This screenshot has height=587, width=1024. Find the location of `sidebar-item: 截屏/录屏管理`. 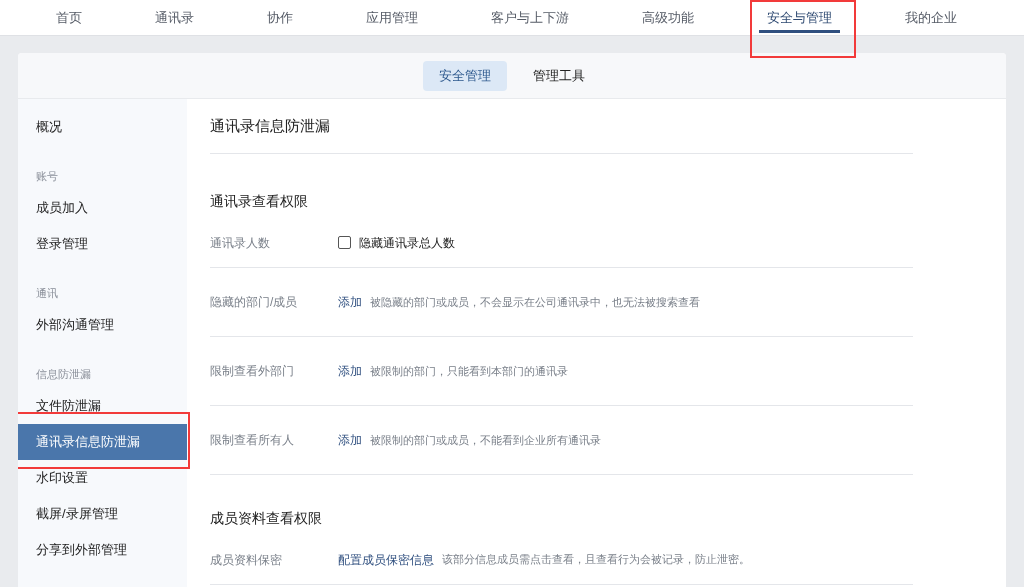

sidebar-item: 截屏/录屏管理 is located at coordinates (102, 514).